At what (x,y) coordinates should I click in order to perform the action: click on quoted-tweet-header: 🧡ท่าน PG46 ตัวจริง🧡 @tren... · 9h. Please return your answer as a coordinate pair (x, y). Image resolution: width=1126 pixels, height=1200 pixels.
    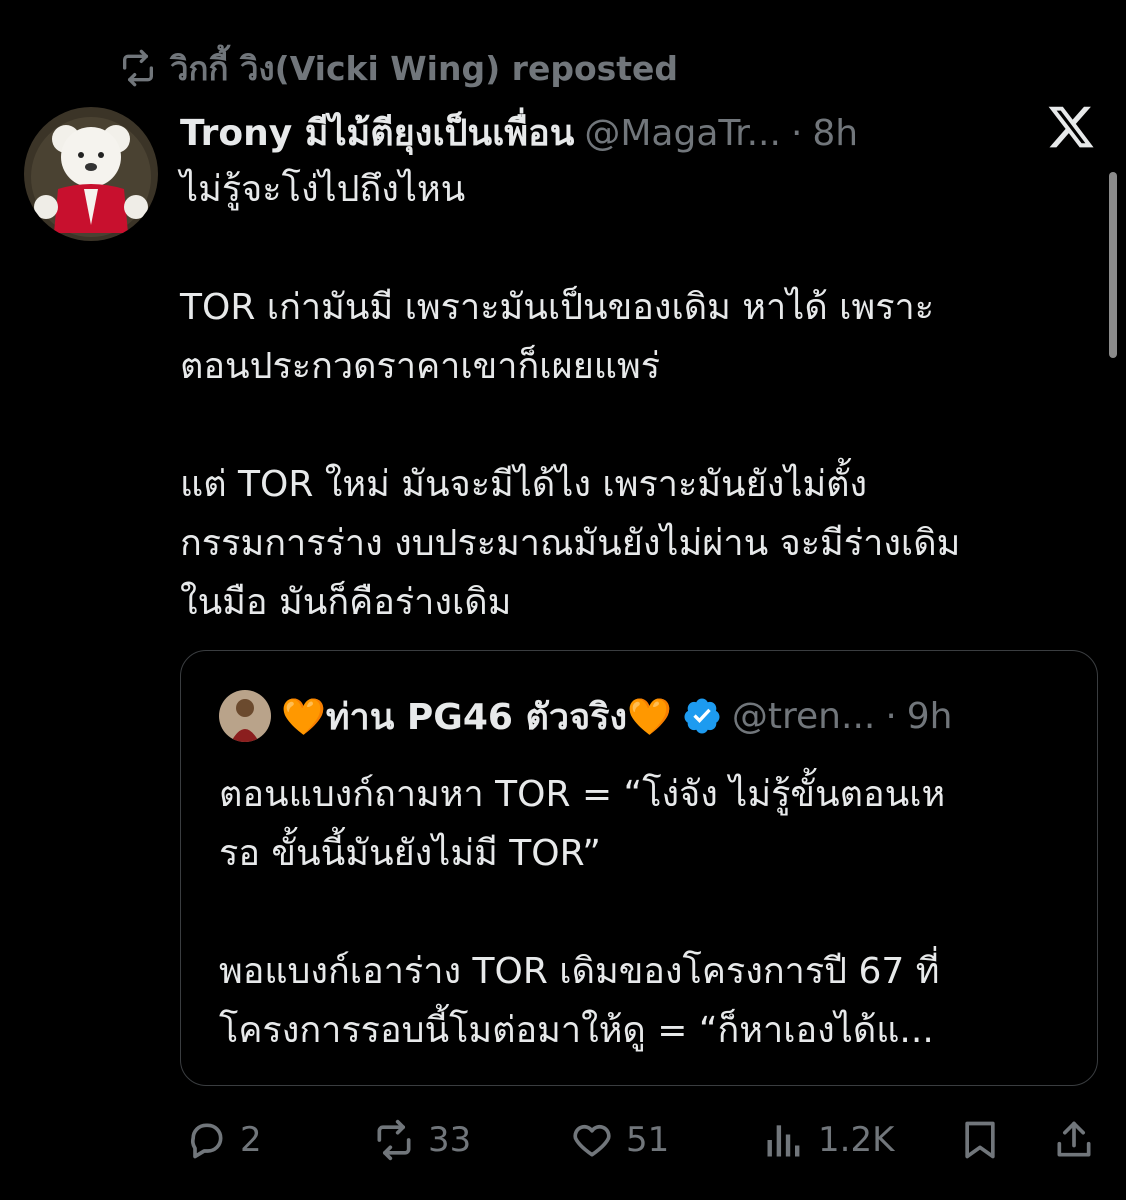
    Looking at the image, I should click on (586, 716).